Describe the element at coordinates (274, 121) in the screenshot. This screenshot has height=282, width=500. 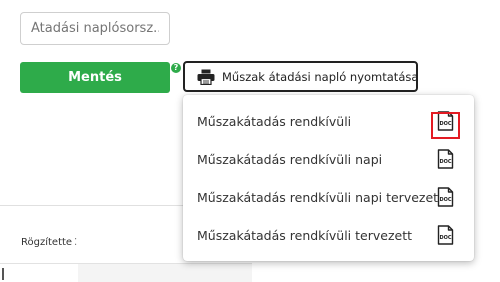
I see `menu-item-label: Műszakátadás rendkívüli` at that location.